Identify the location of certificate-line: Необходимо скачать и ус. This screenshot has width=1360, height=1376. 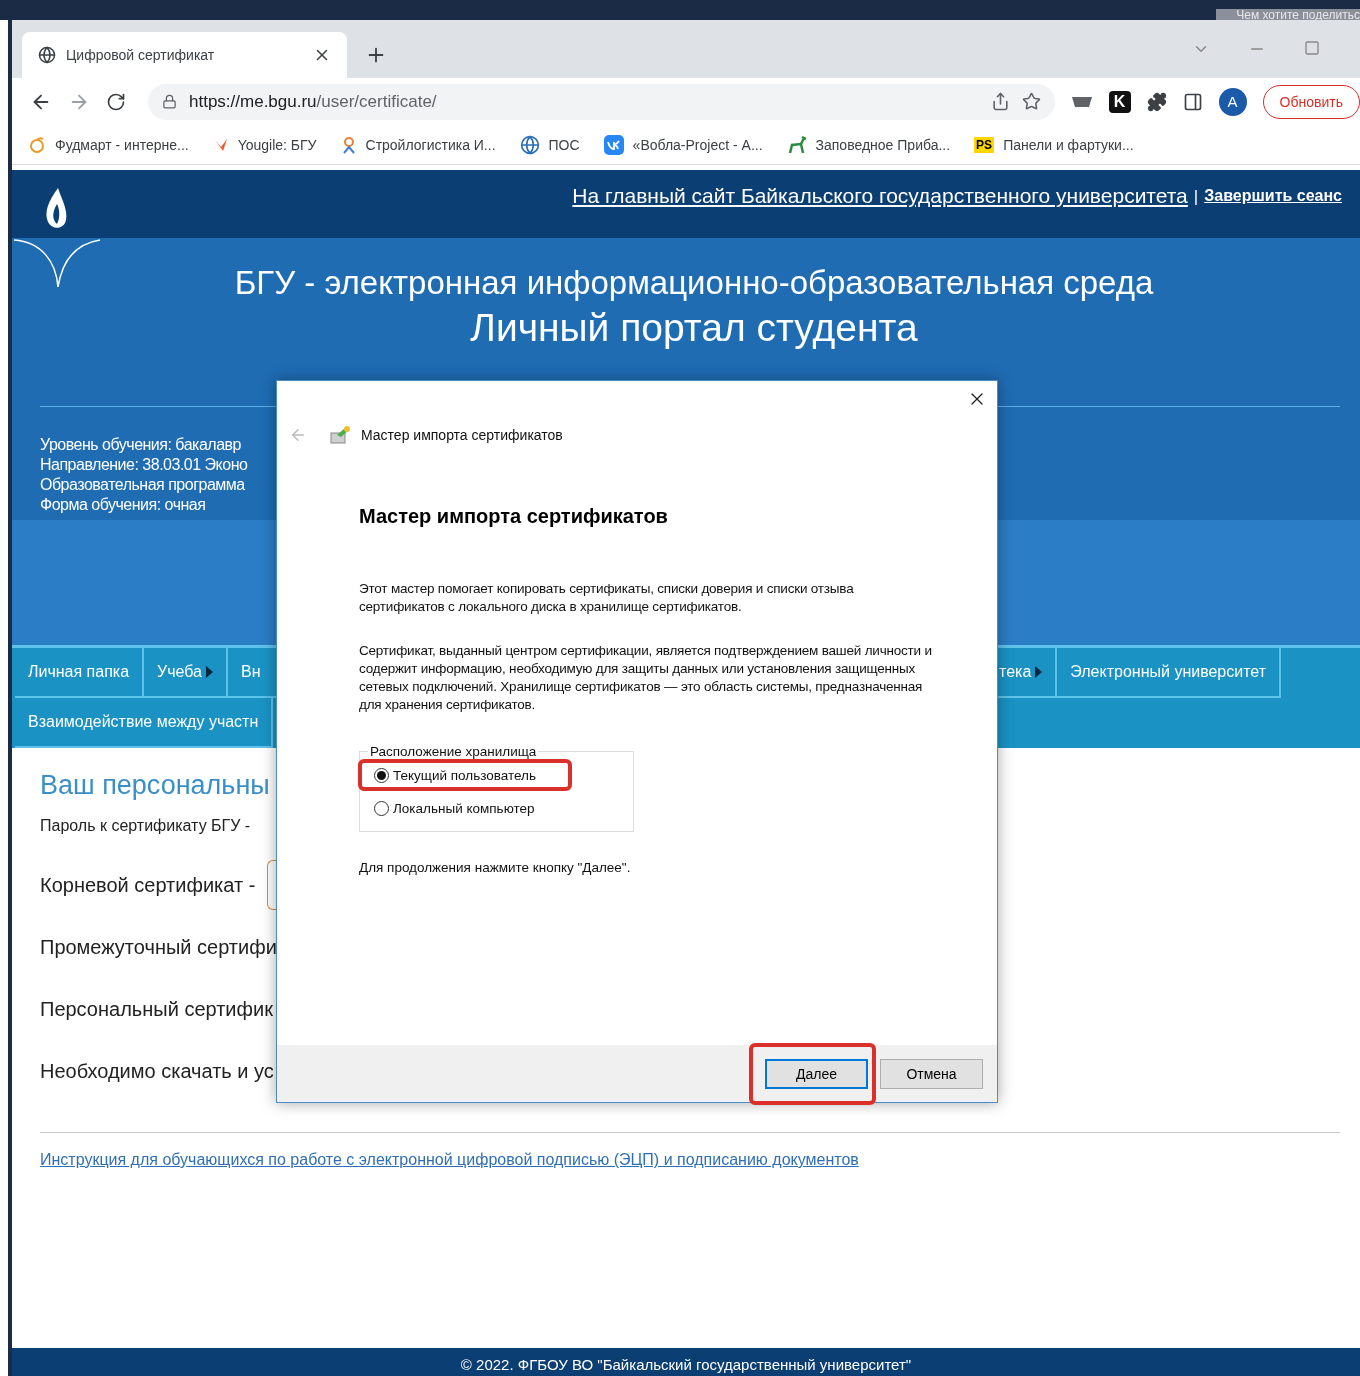
(157, 1071).